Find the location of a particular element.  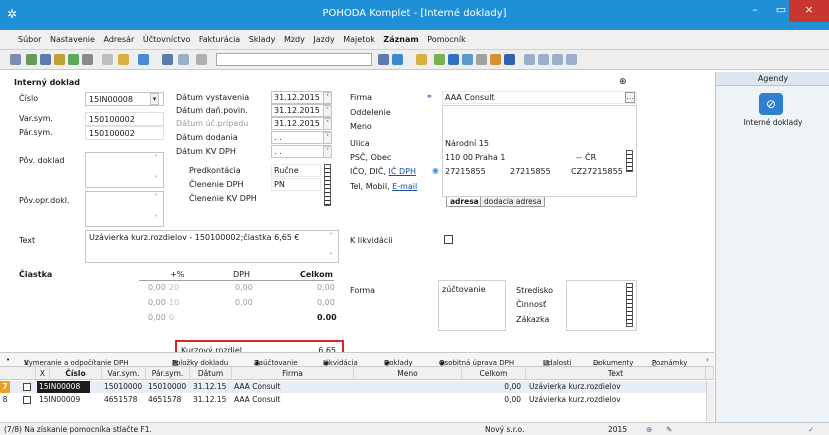

datum-kvdph-input: . . is located at coordinates (301, 151).